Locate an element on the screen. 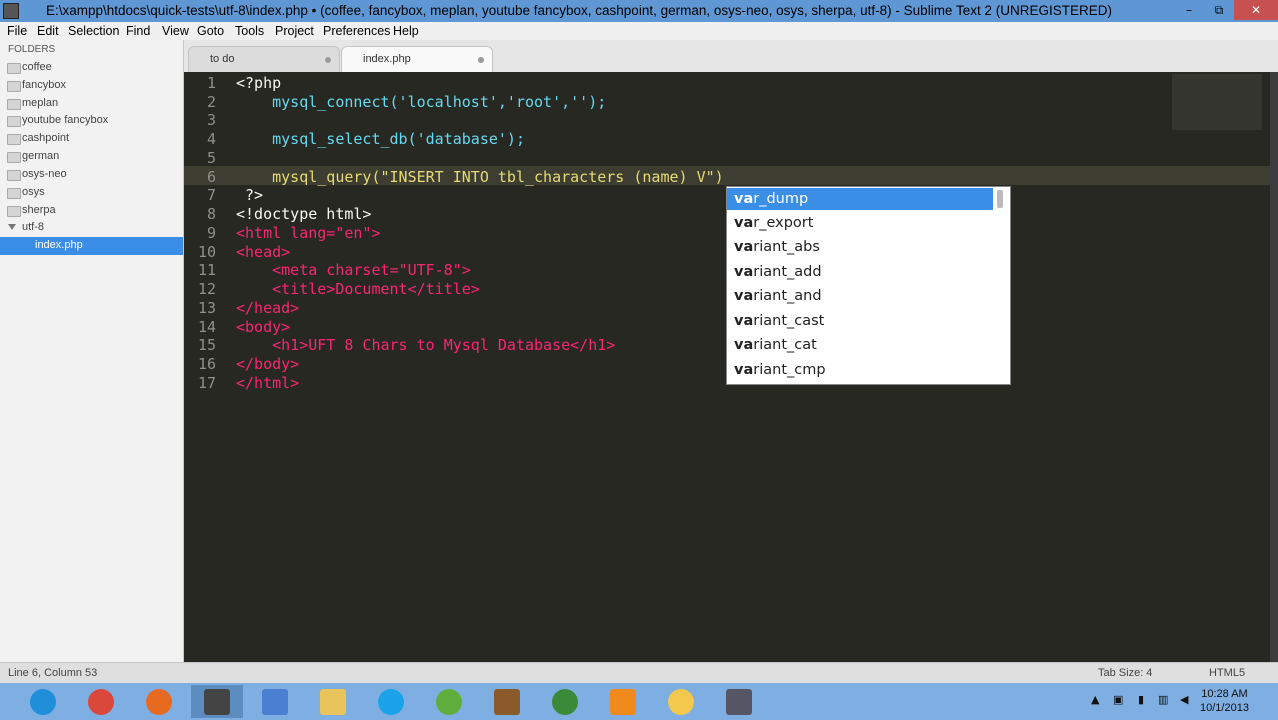 The width and height of the screenshot is (1278, 720). sidebar-folder-fancybox: fancybox is located at coordinates (91, 86).